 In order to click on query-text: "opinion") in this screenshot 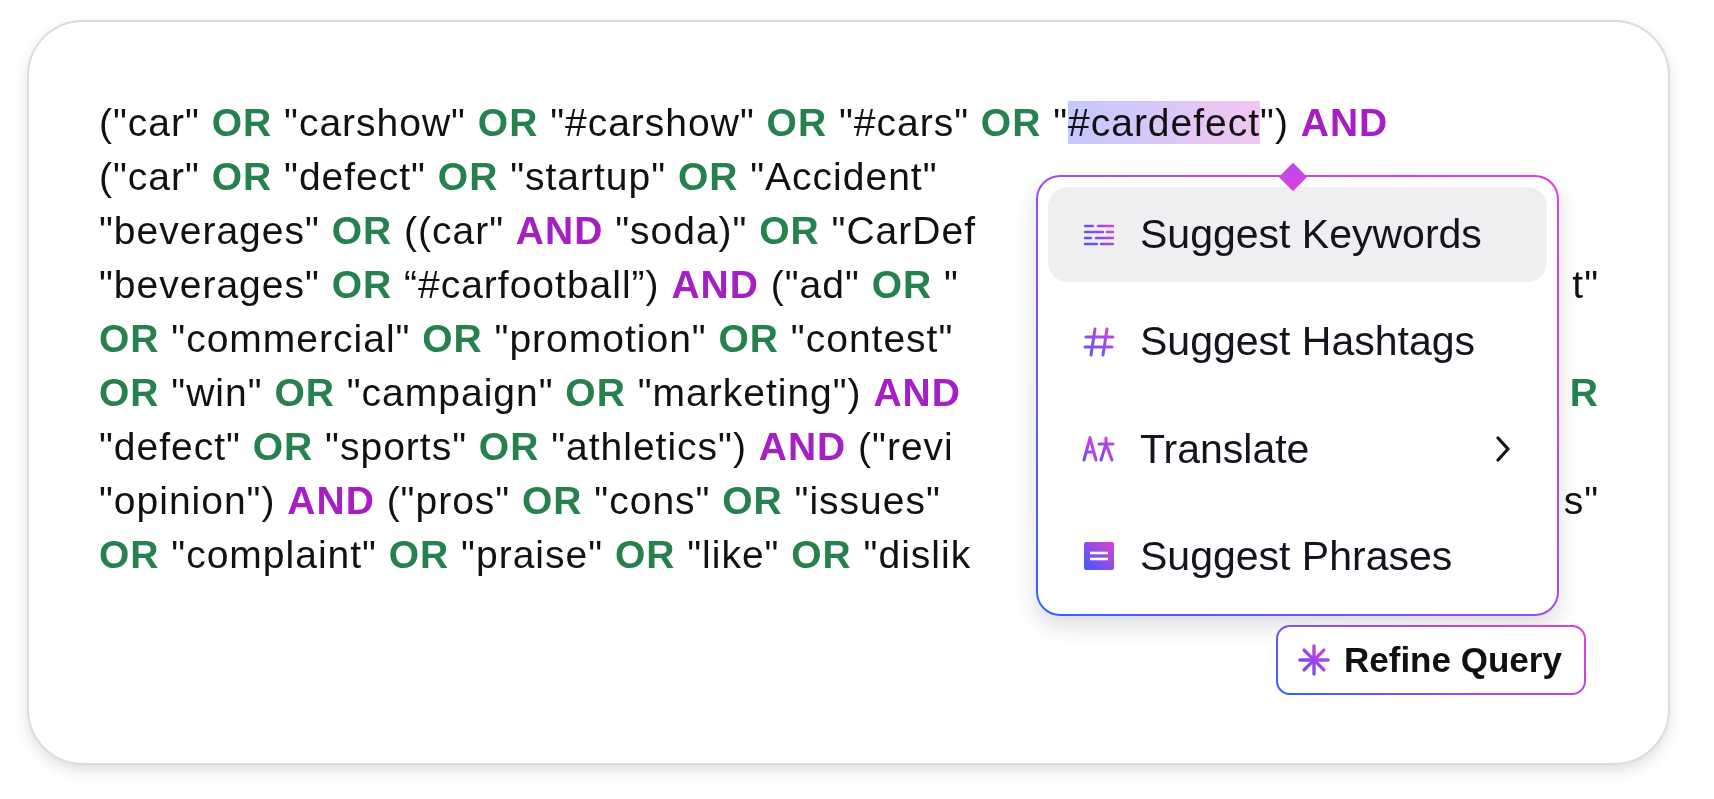, I will do `click(188, 500)`.